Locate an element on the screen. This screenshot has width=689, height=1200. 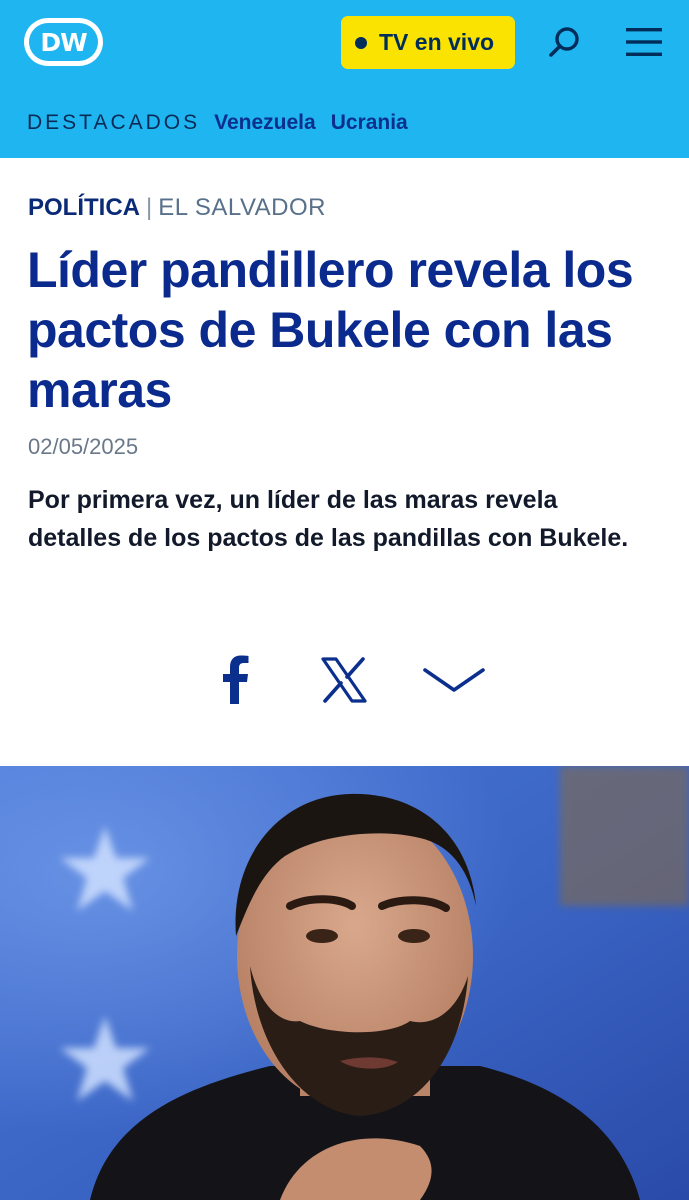
tv-live-label: TV en vivo is located at coordinates (437, 42).